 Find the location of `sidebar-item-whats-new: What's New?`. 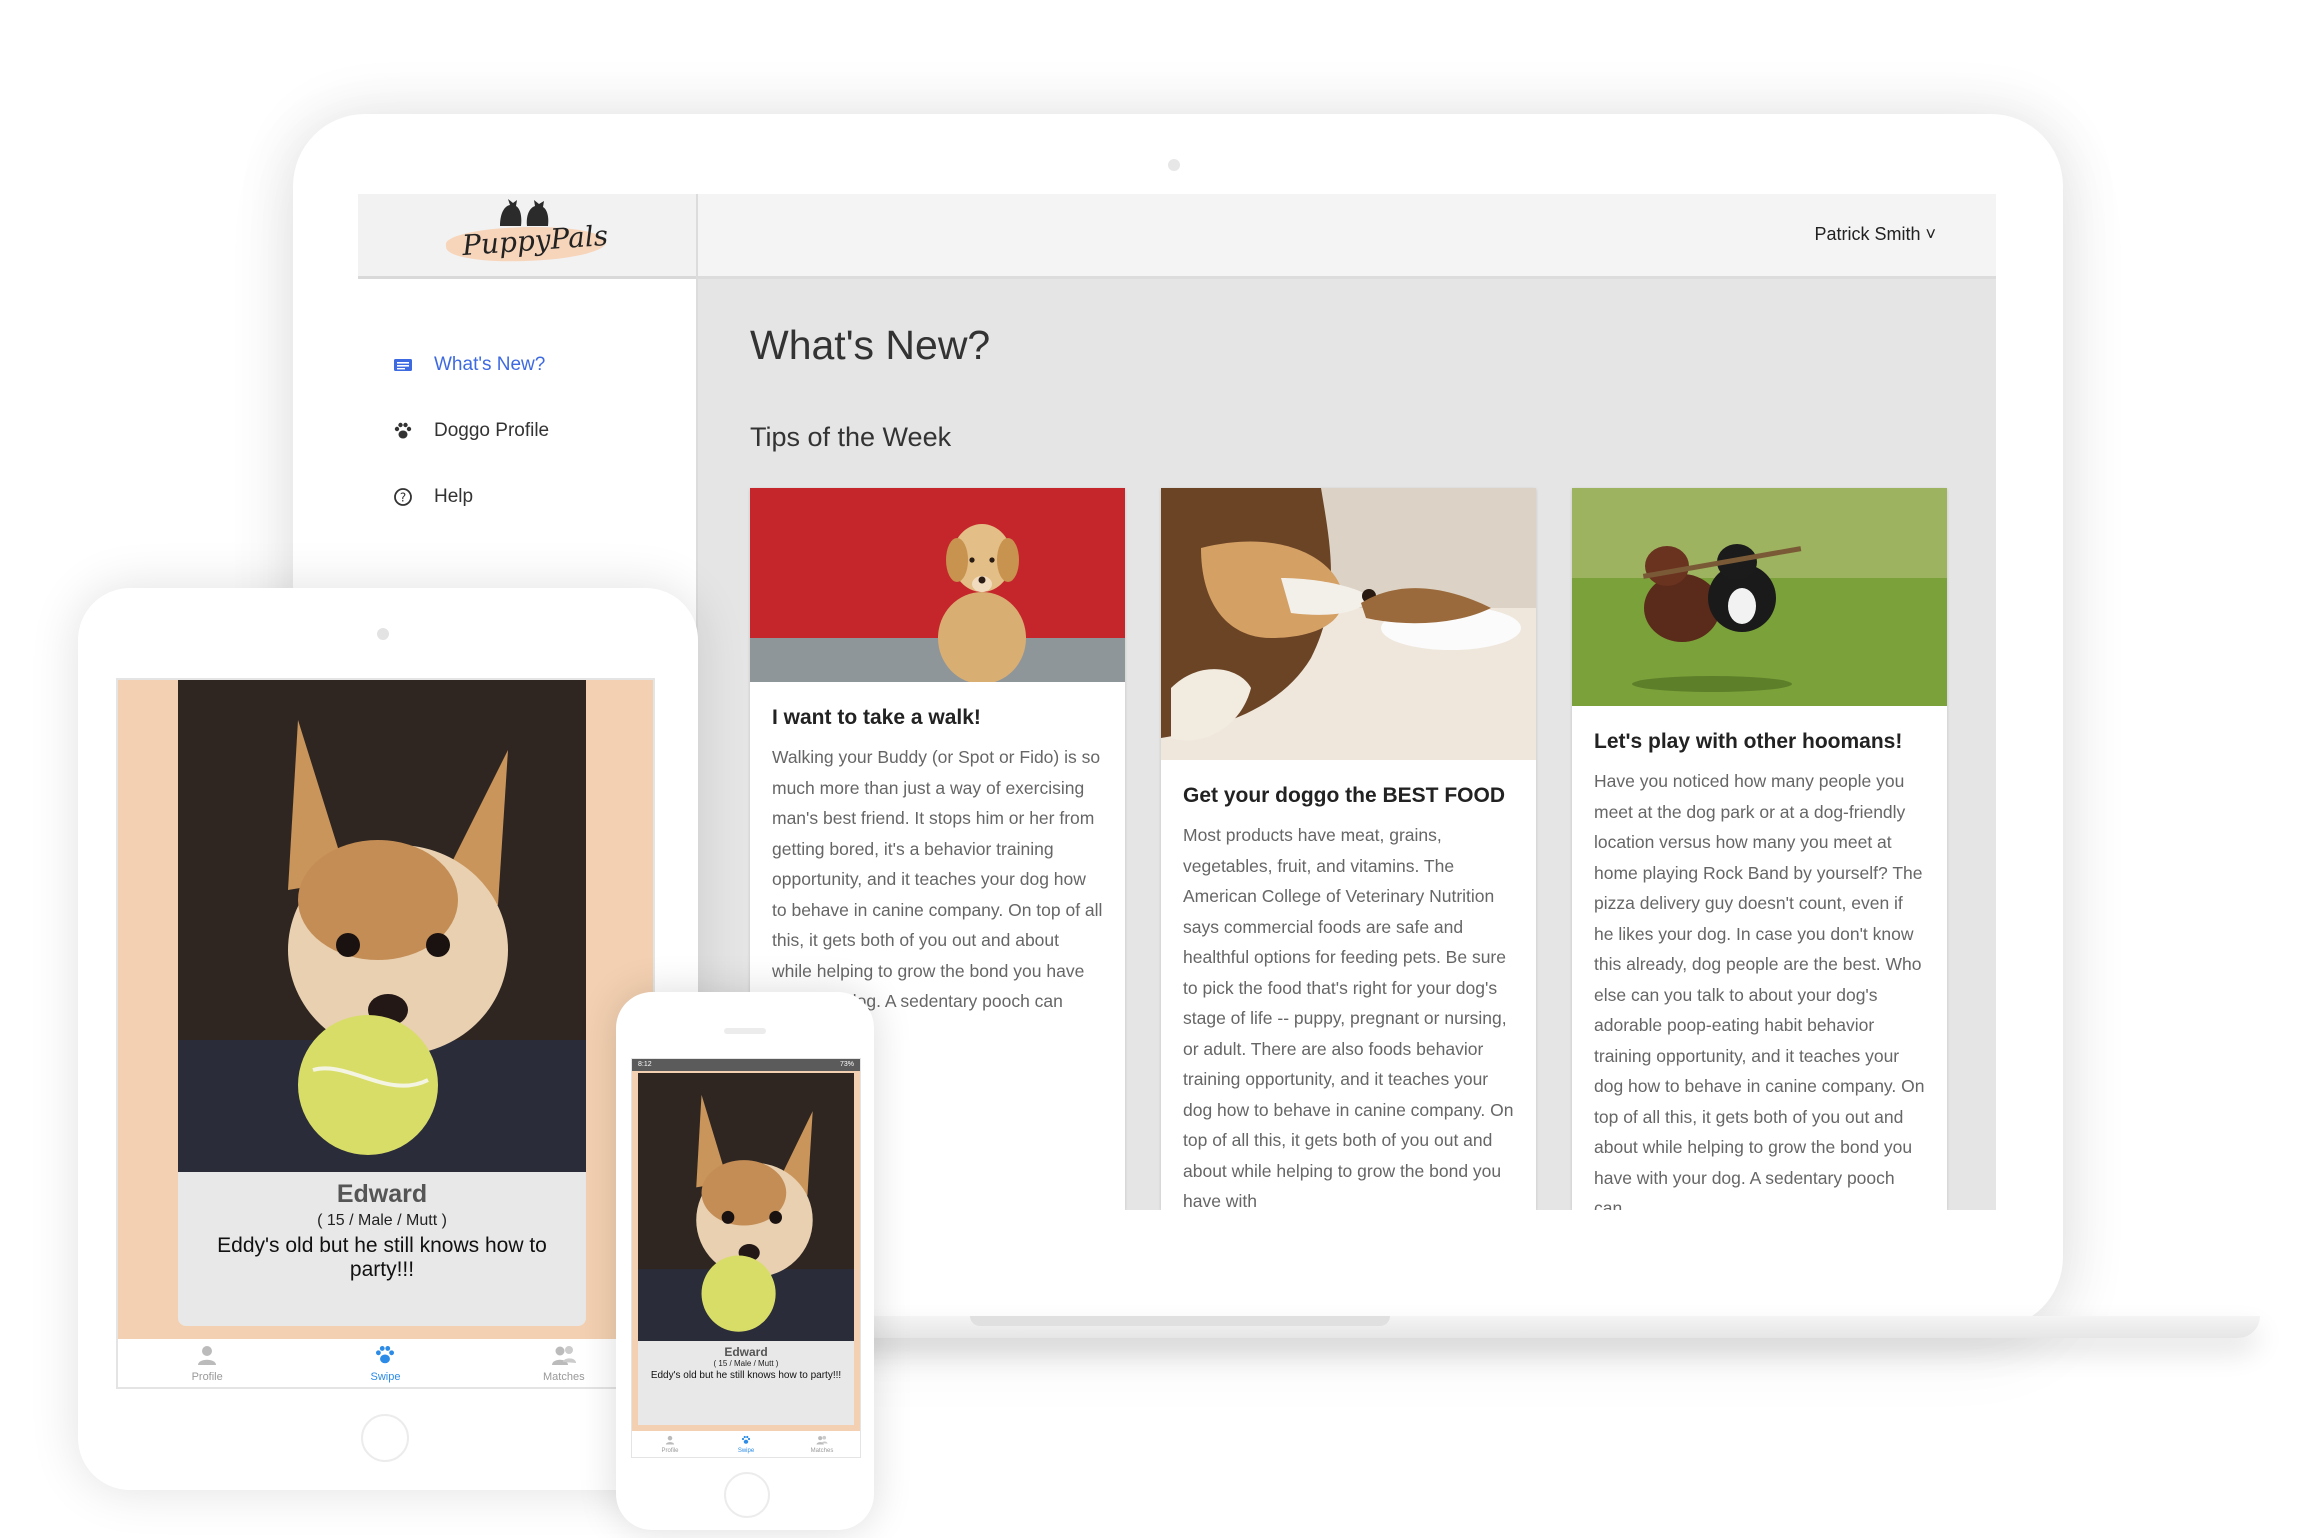

sidebar-item-whats-new: What's New? is located at coordinates (527, 365).